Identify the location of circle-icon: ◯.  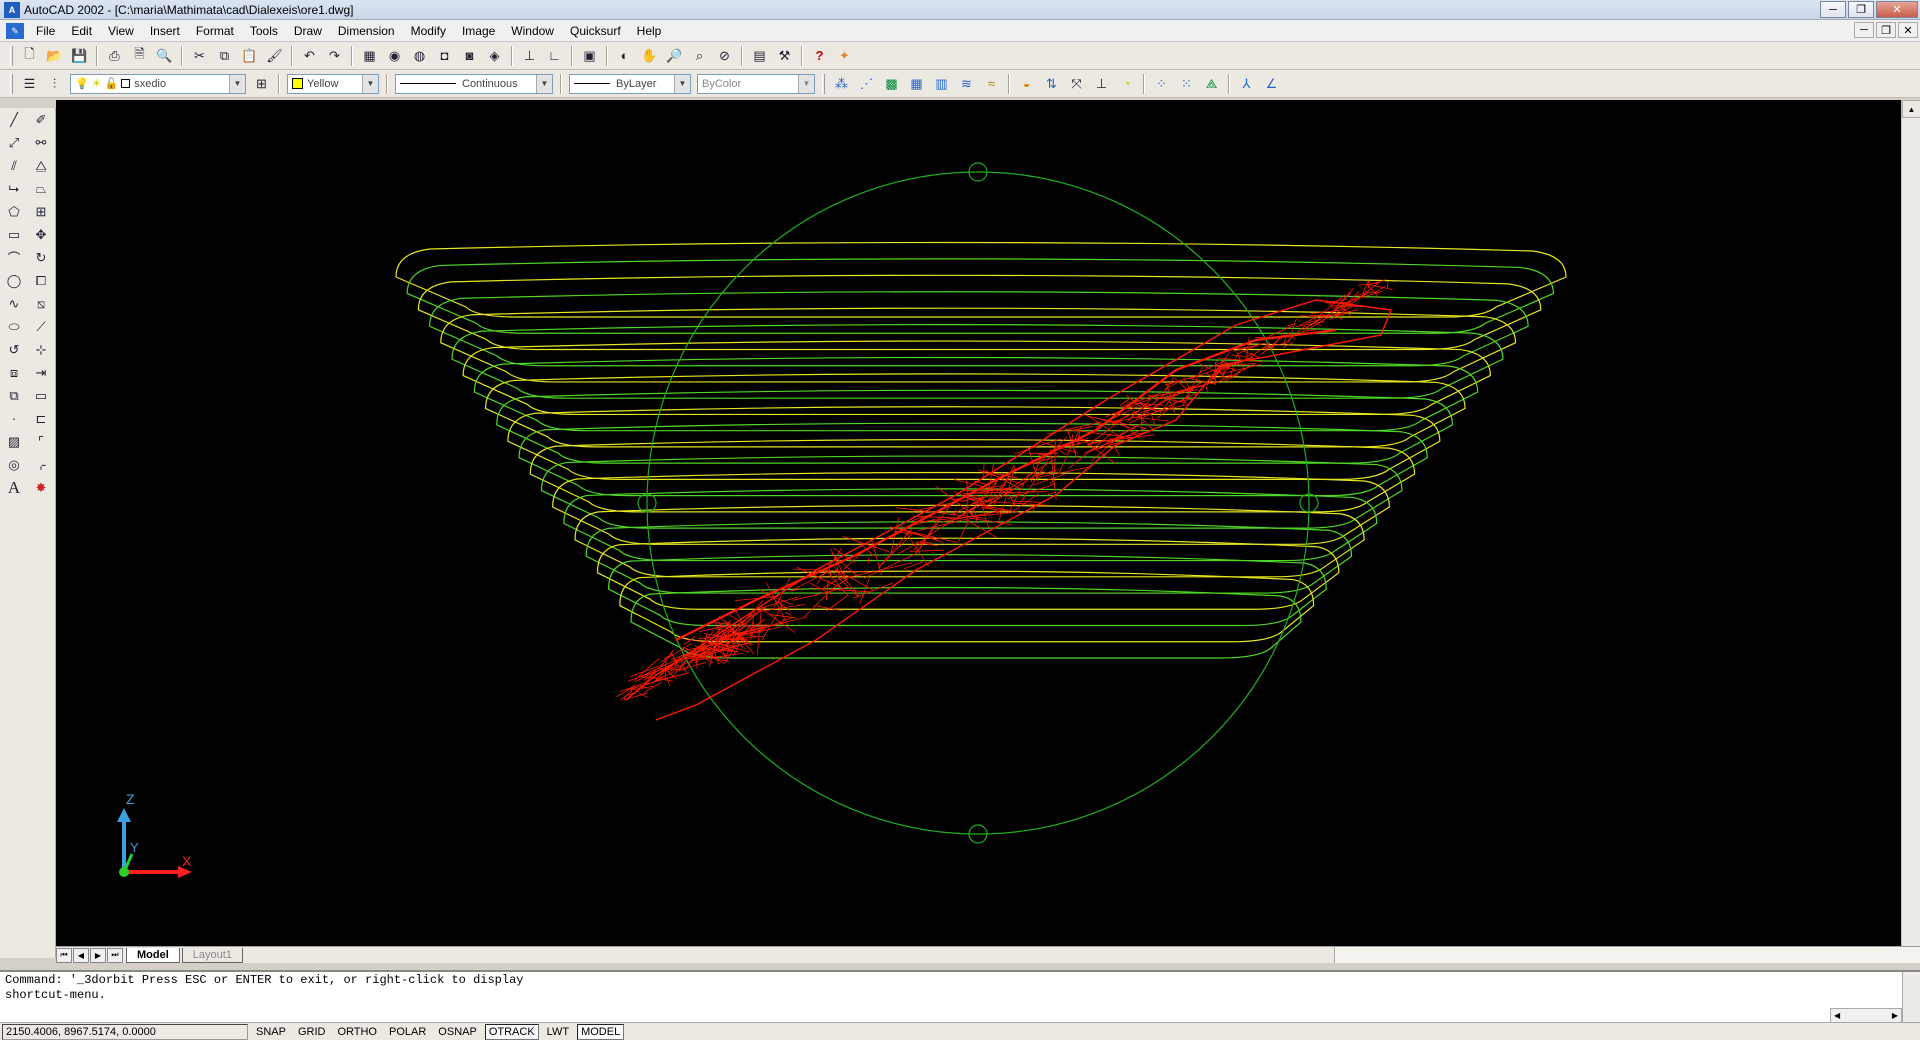
(14, 280).